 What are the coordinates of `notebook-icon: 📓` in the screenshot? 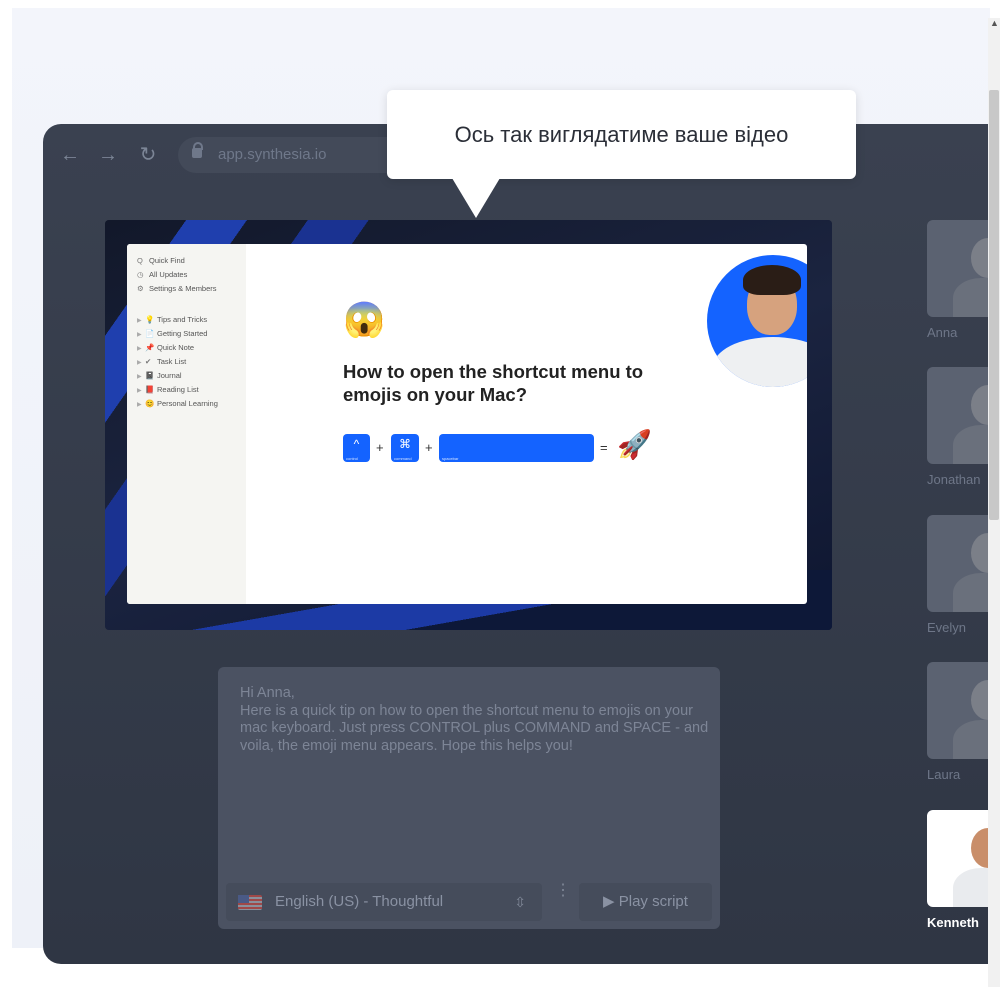 It's located at (150, 375).